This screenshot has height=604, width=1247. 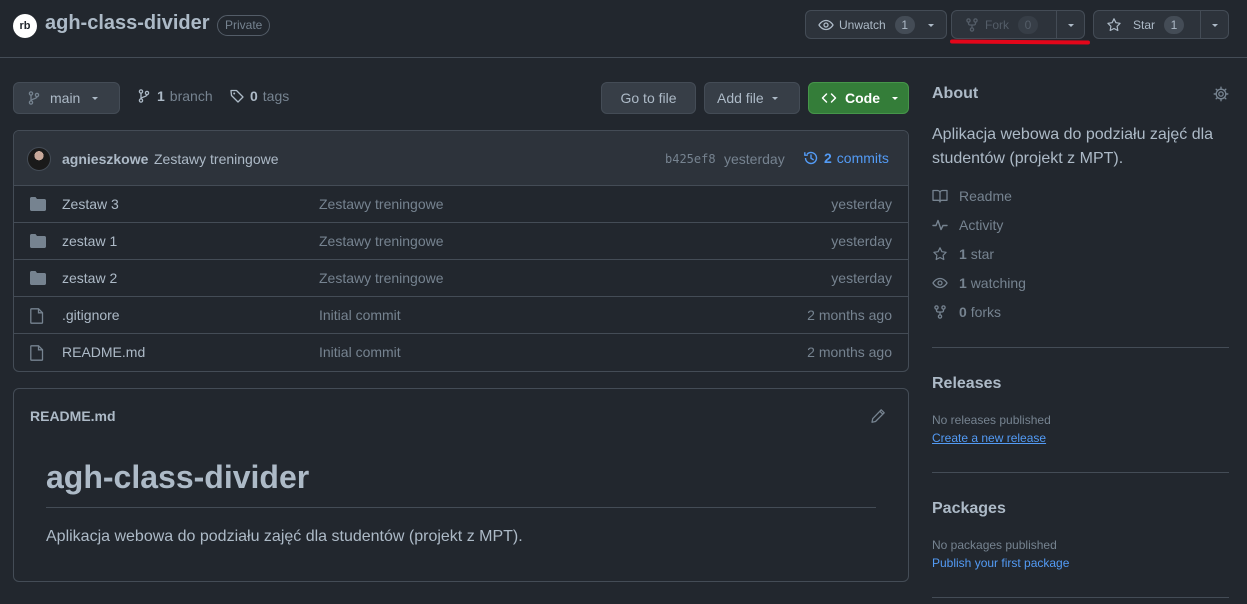 What do you see at coordinates (259, 96) in the screenshot?
I see `tags-link: 0 tags` at bounding box center [259, 96].